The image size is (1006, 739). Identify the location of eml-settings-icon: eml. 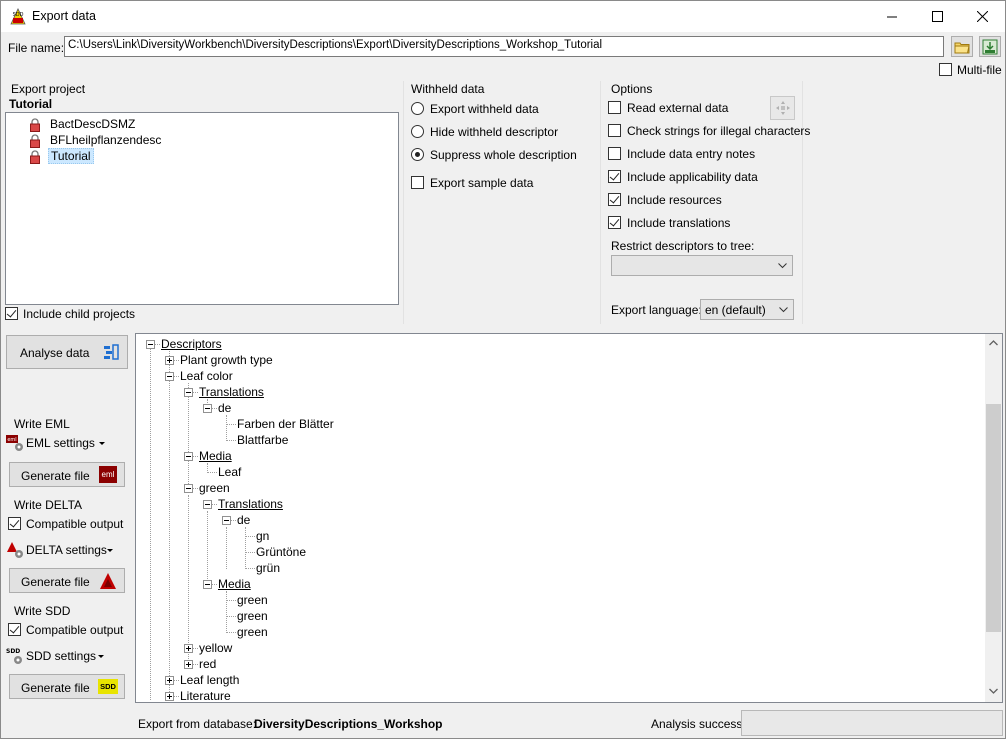
(14, 443).